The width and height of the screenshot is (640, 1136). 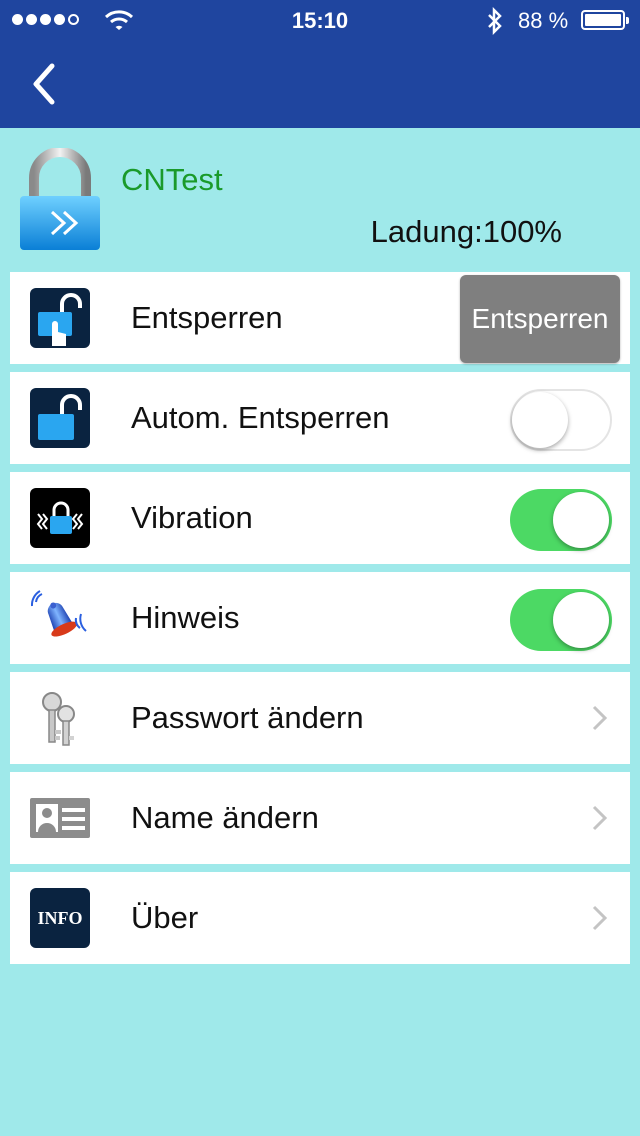 What do you see at coordinates (605, 20) in the screenshot?
I see `battery-icon` at bounding box center [605, 20].